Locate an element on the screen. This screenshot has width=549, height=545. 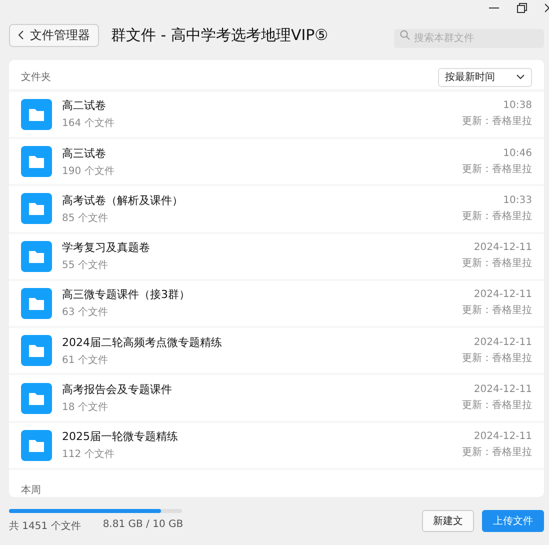
search-icon is located at coordinates (405, 35).